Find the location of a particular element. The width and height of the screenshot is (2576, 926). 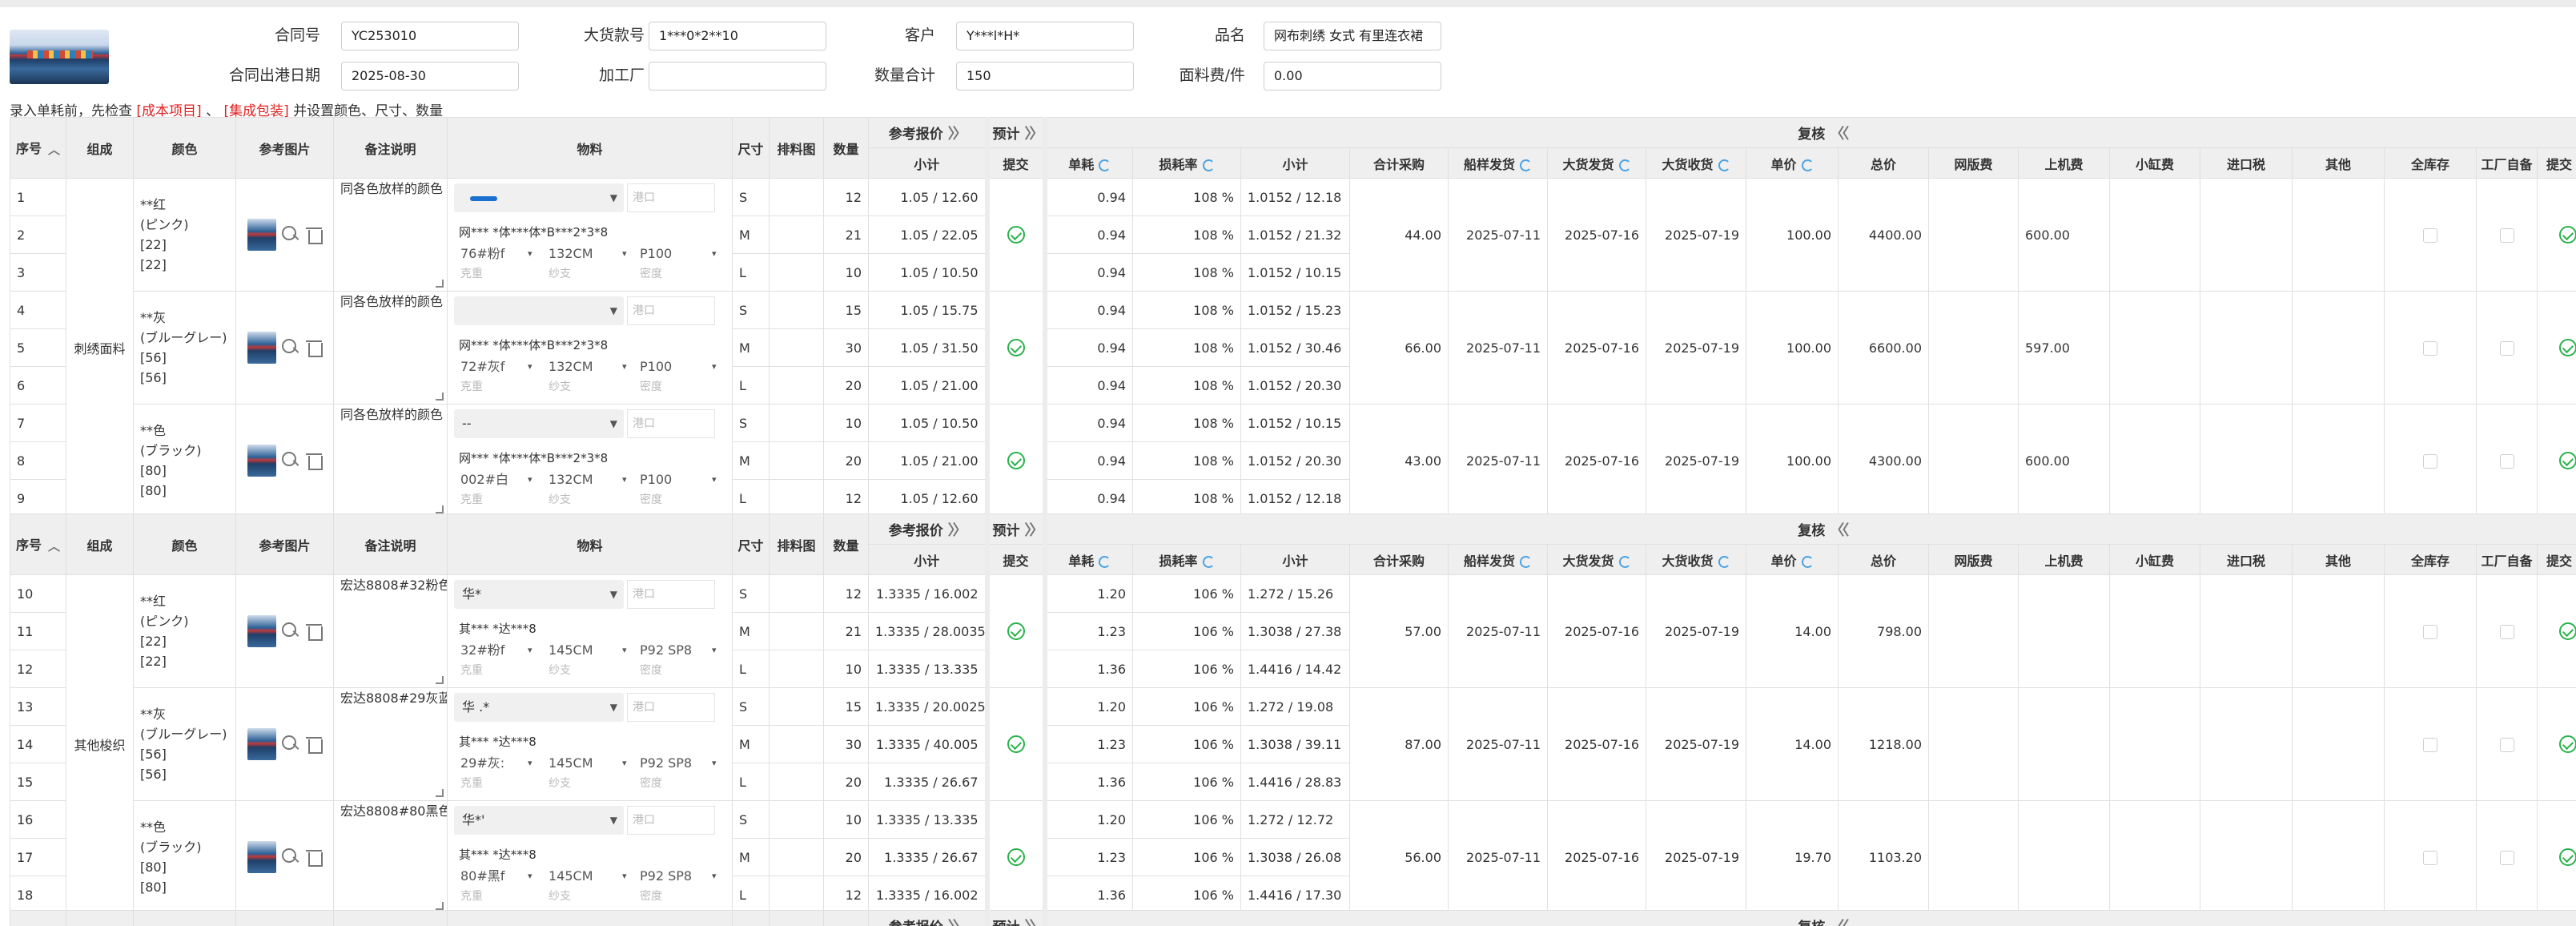

material-select: 华 .* ▼ is located at coordinates (539, 707).